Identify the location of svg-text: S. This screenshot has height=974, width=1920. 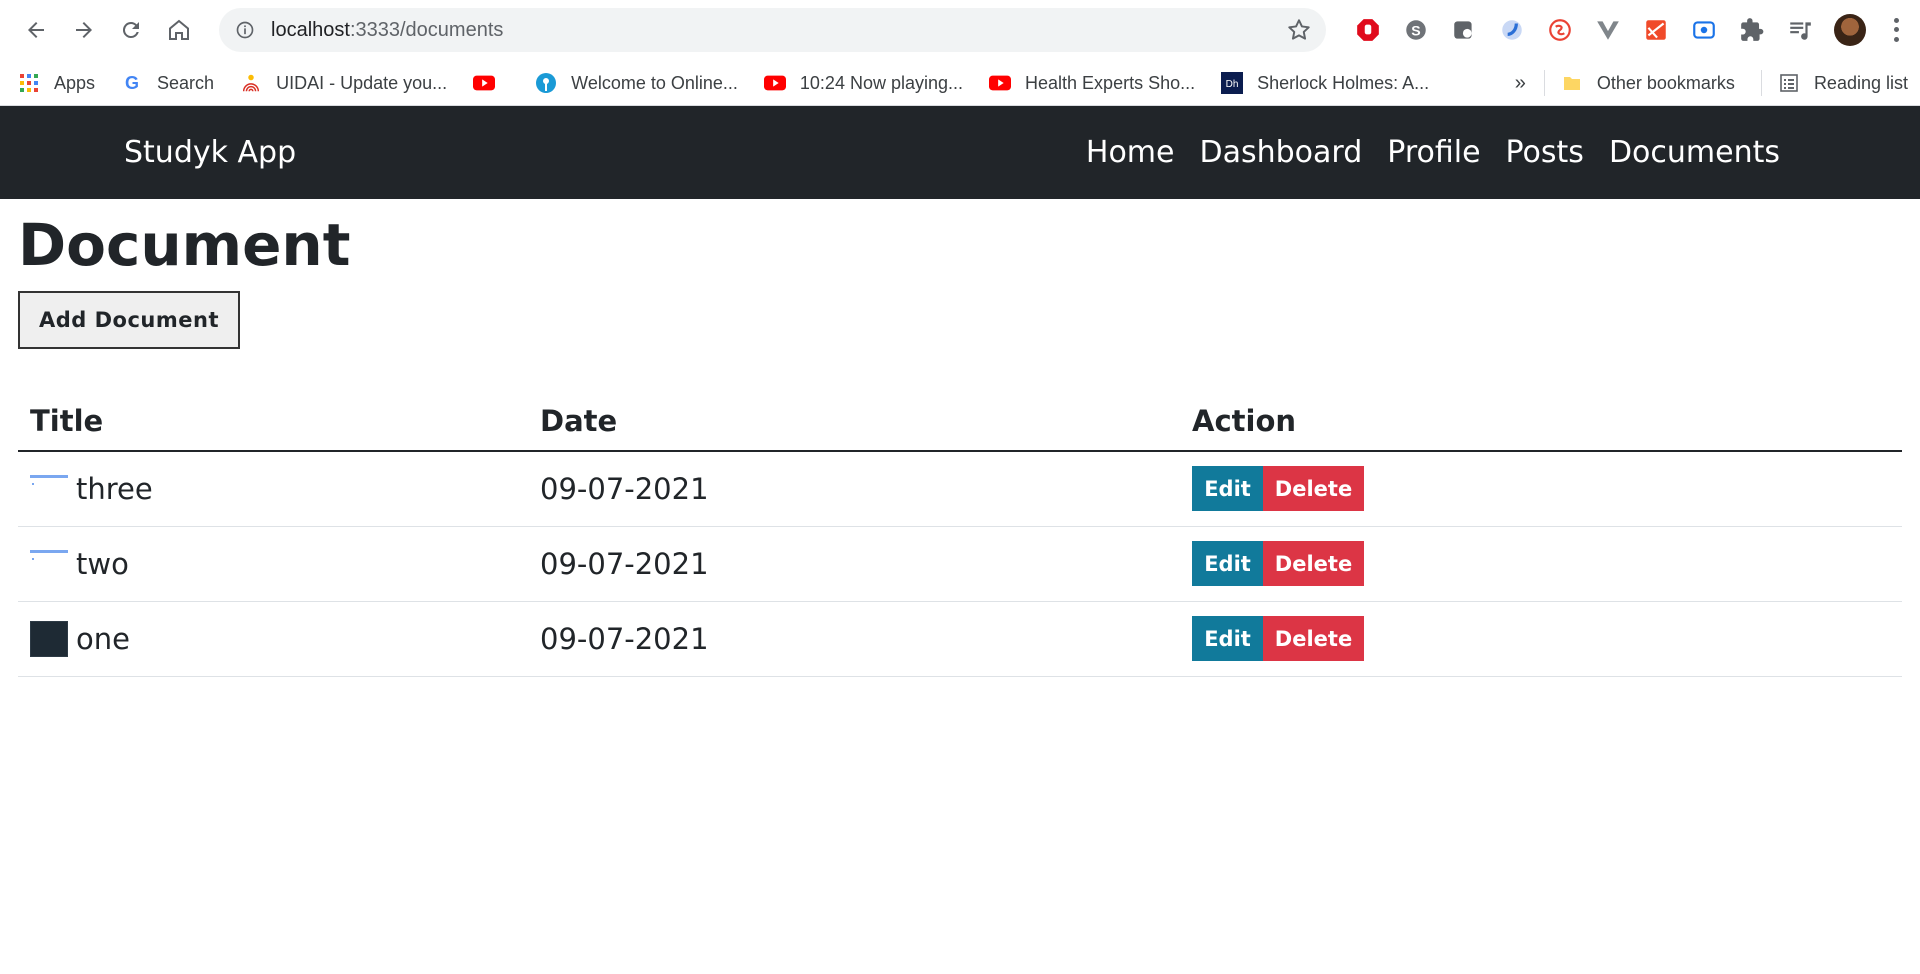
(1415, 30).